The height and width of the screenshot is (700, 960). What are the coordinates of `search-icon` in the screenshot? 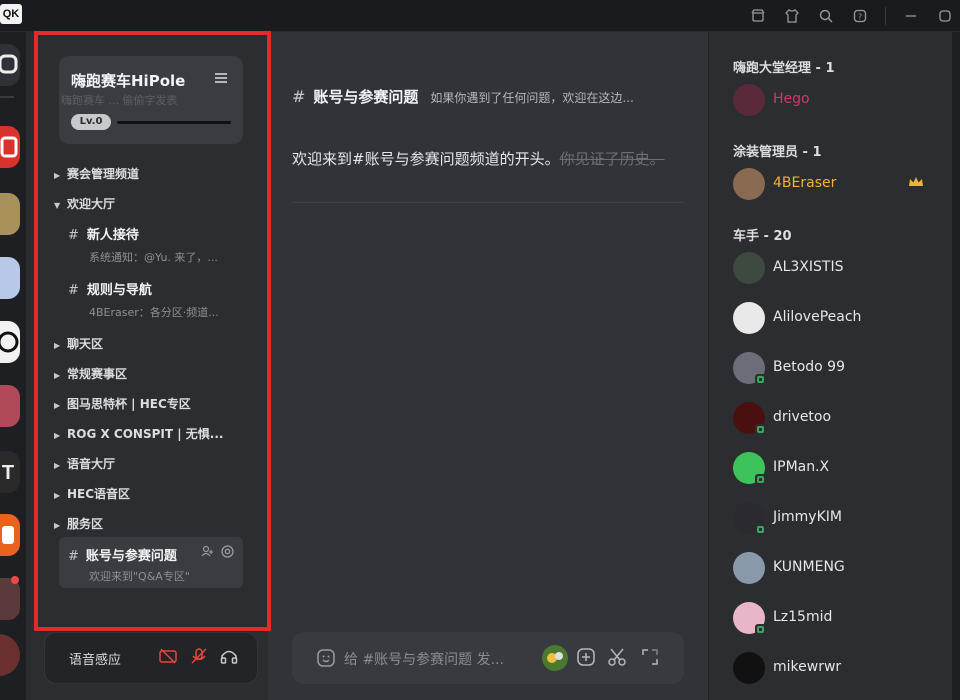 It's located at (826, 16).